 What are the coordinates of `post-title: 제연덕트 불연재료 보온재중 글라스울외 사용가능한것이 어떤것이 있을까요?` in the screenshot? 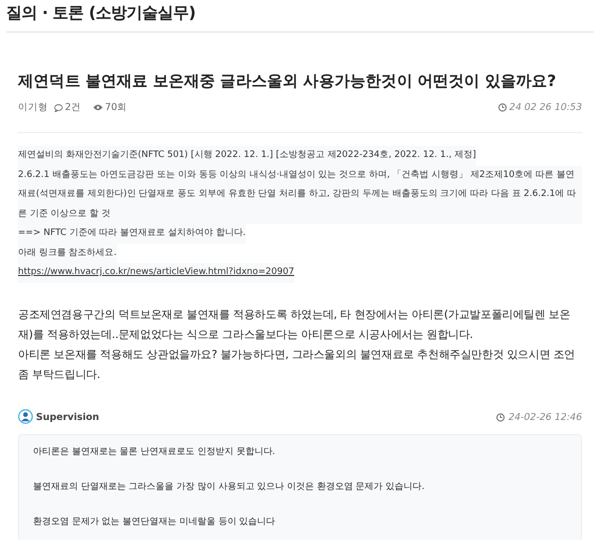 It's located at (287, 81).